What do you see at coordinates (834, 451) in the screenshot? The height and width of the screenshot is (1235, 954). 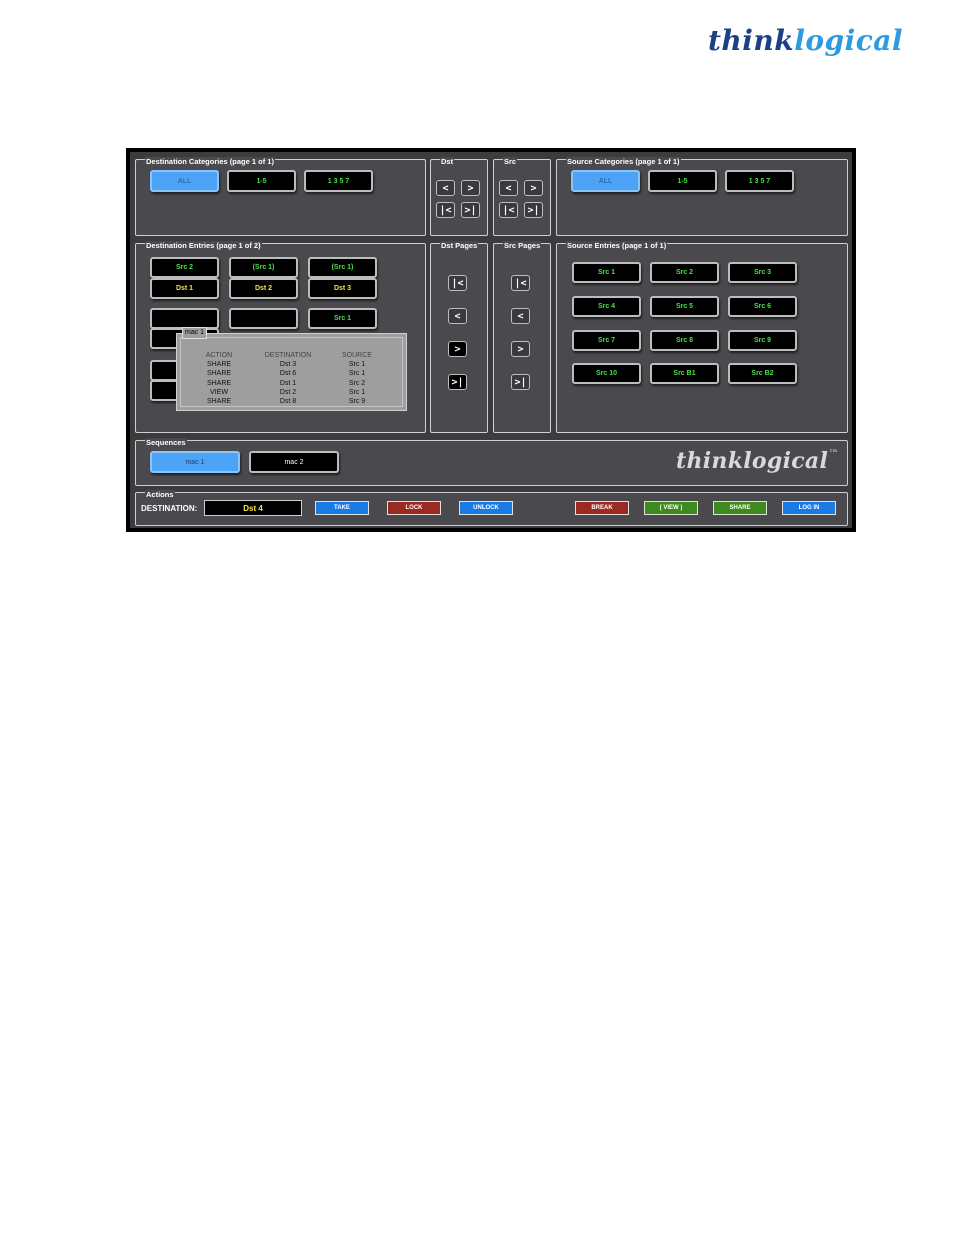 I see `trademark-mark: tm` at bounding box center [834, 451].